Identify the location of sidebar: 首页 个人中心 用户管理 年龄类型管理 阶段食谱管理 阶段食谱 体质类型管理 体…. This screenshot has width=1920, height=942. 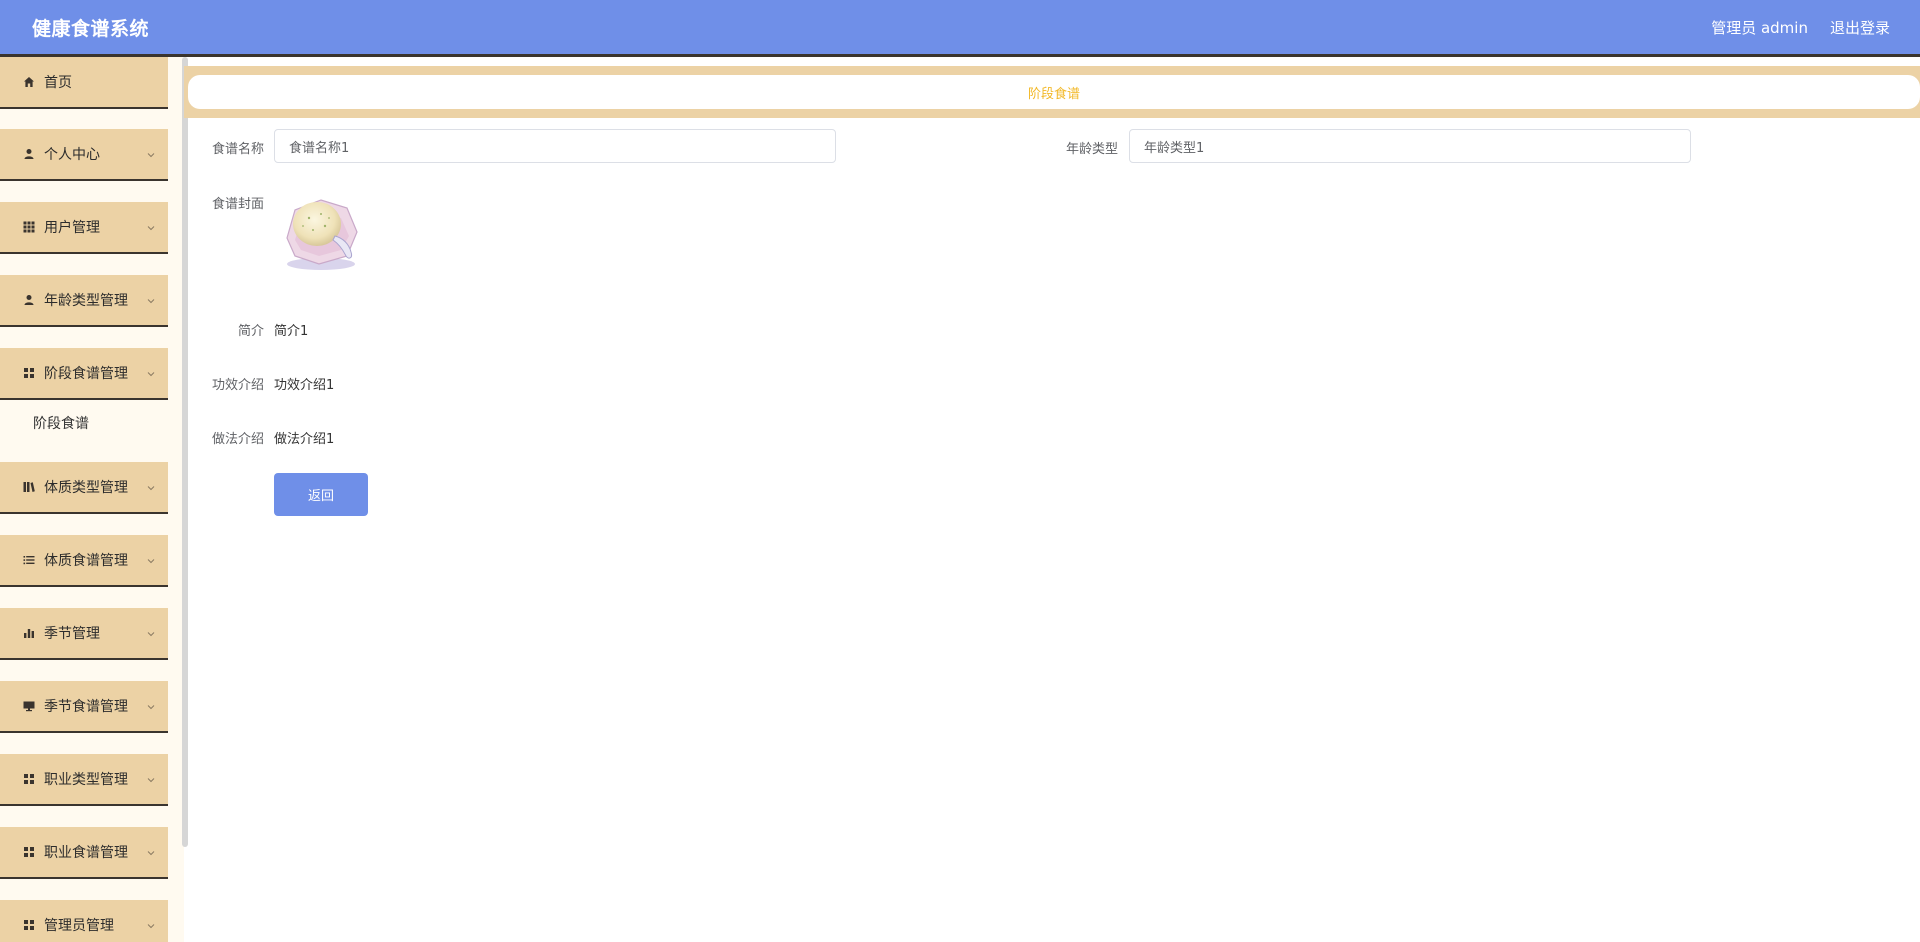
(92, 499).